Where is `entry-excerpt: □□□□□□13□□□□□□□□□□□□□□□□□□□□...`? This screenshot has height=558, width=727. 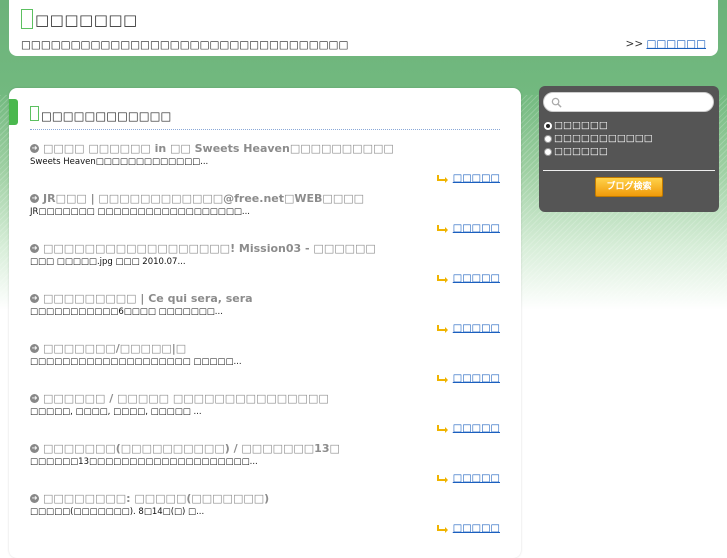
entry-excerpt: □□□□□□13□□□□□□□□□□□□□□□□□□□□... is located at coordinates (144, 462).